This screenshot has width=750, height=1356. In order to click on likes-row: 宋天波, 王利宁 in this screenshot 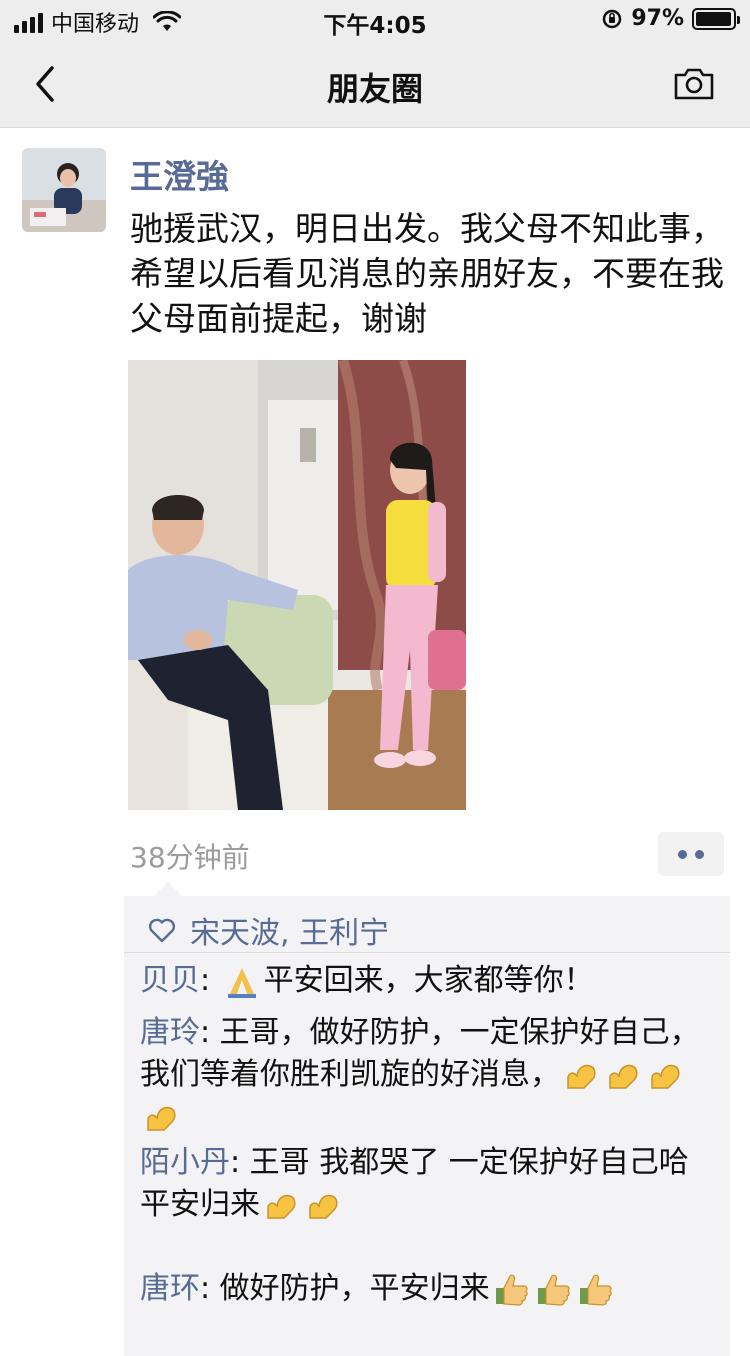, I will do `click(268, 930)`.